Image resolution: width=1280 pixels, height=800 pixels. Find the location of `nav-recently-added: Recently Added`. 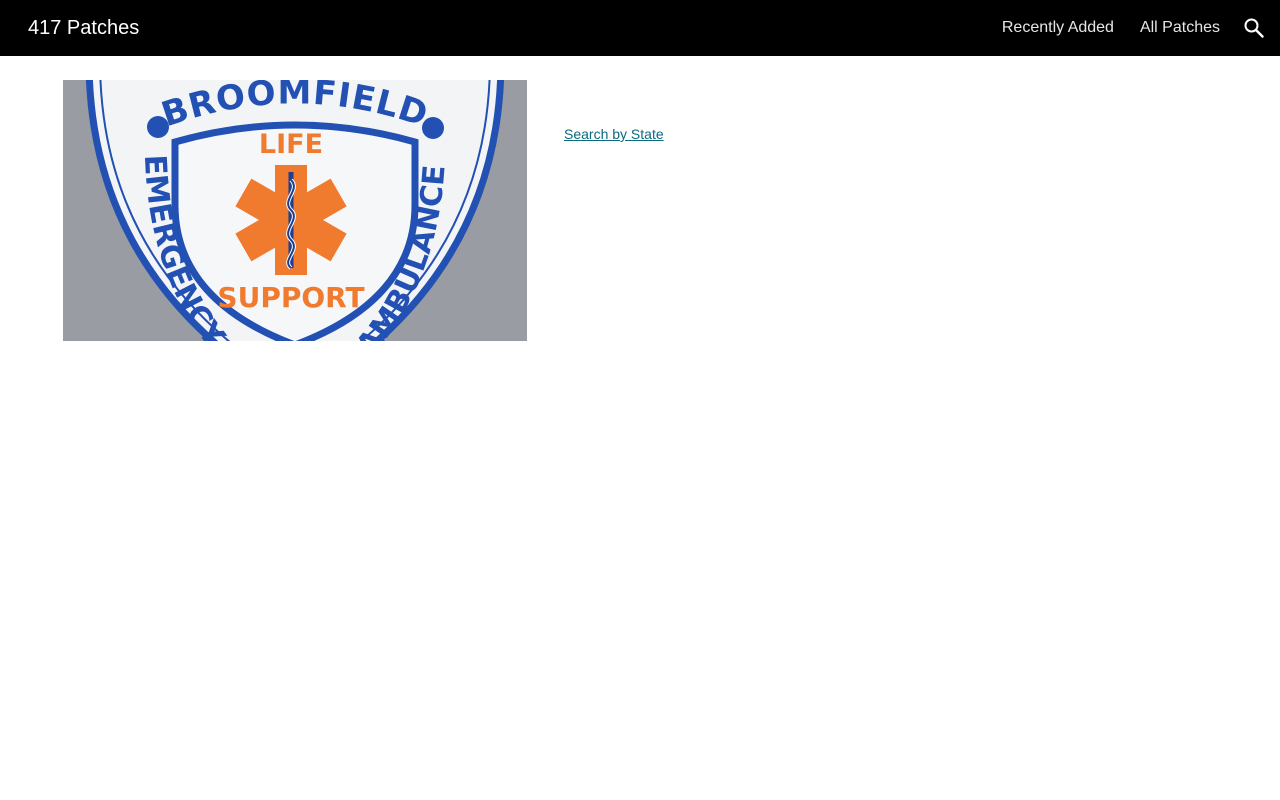

nav-recently-added: Recently Added is located at coordinates (1058, 28).